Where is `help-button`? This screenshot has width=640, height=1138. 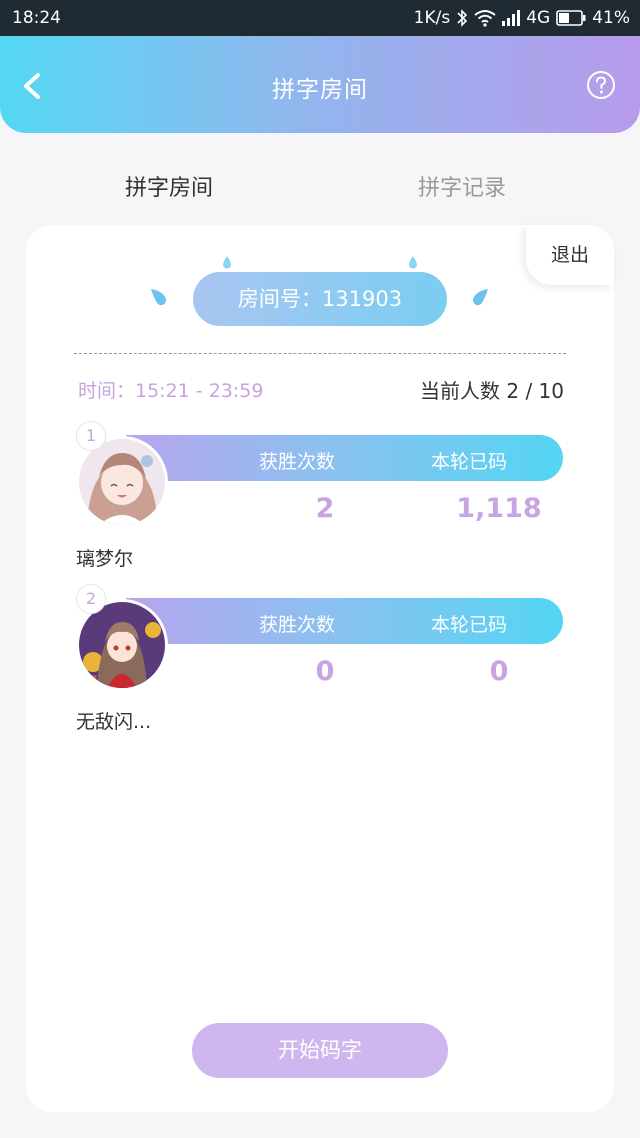
help-button is located at coordinates (601, 85).